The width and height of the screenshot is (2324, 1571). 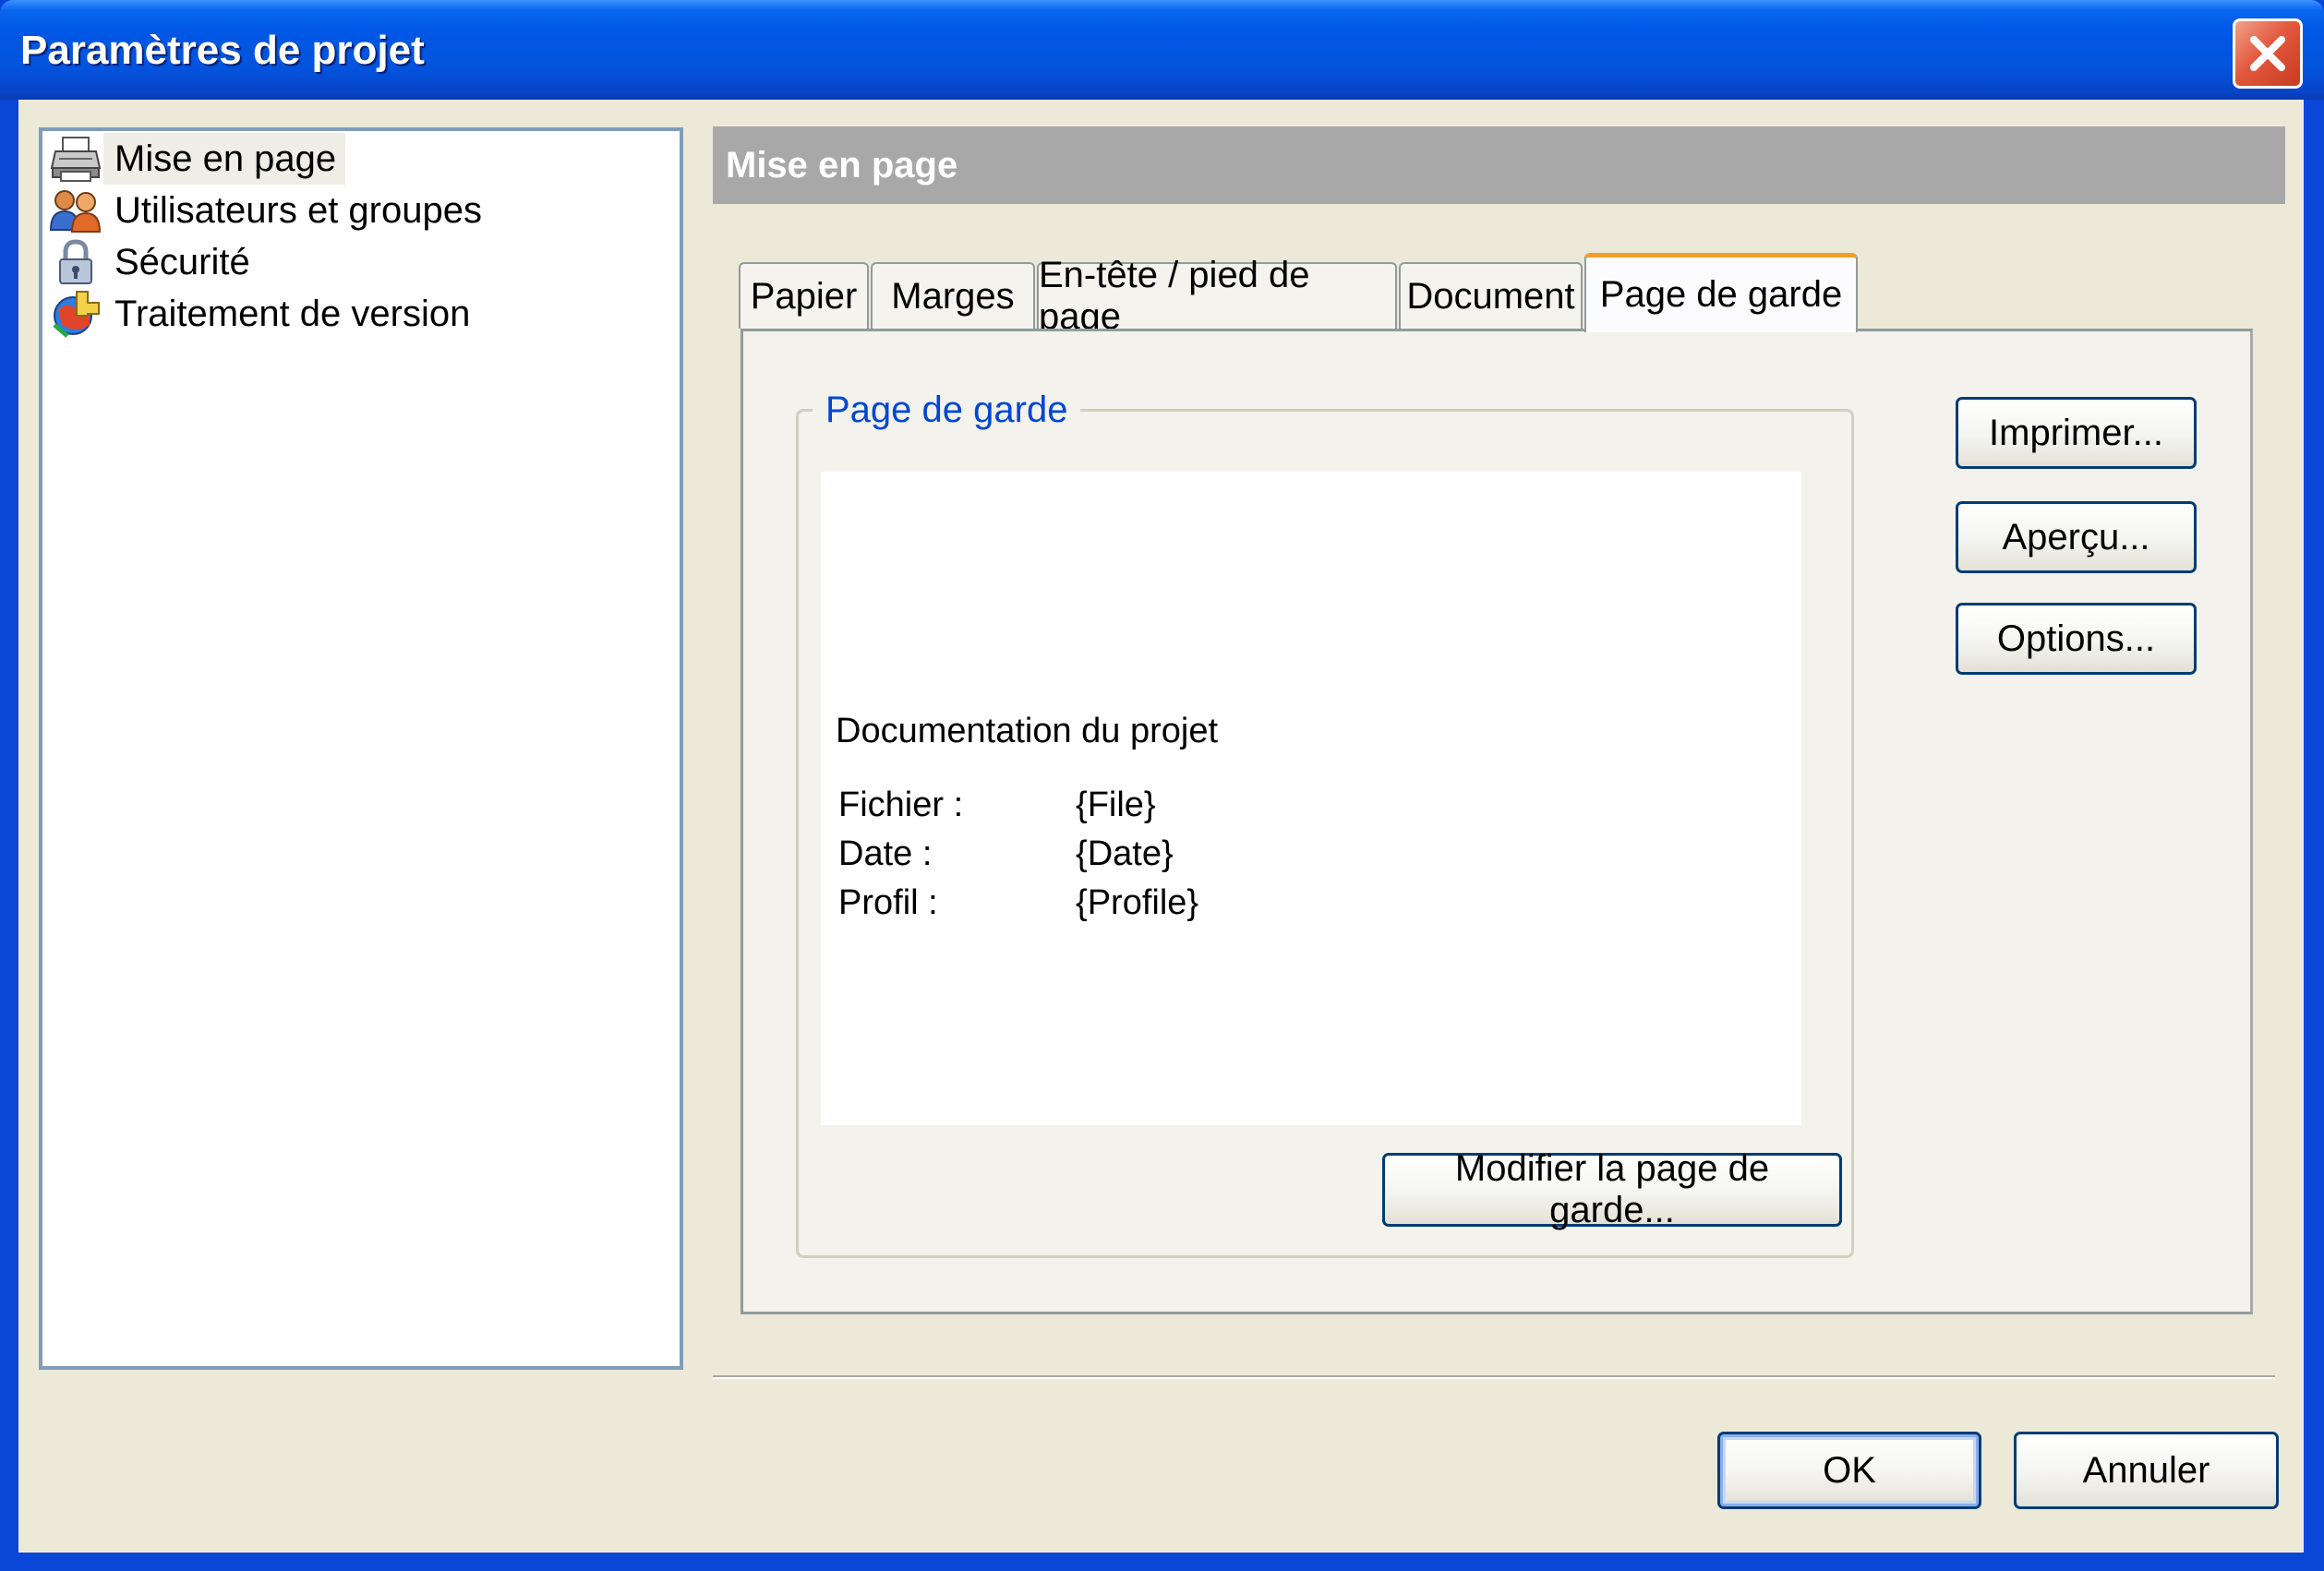 What do you see at coordinates (182, 262) in the screenshot?
I see `sidebar-item-label: Sécurité` at bounding box center [182, 262].